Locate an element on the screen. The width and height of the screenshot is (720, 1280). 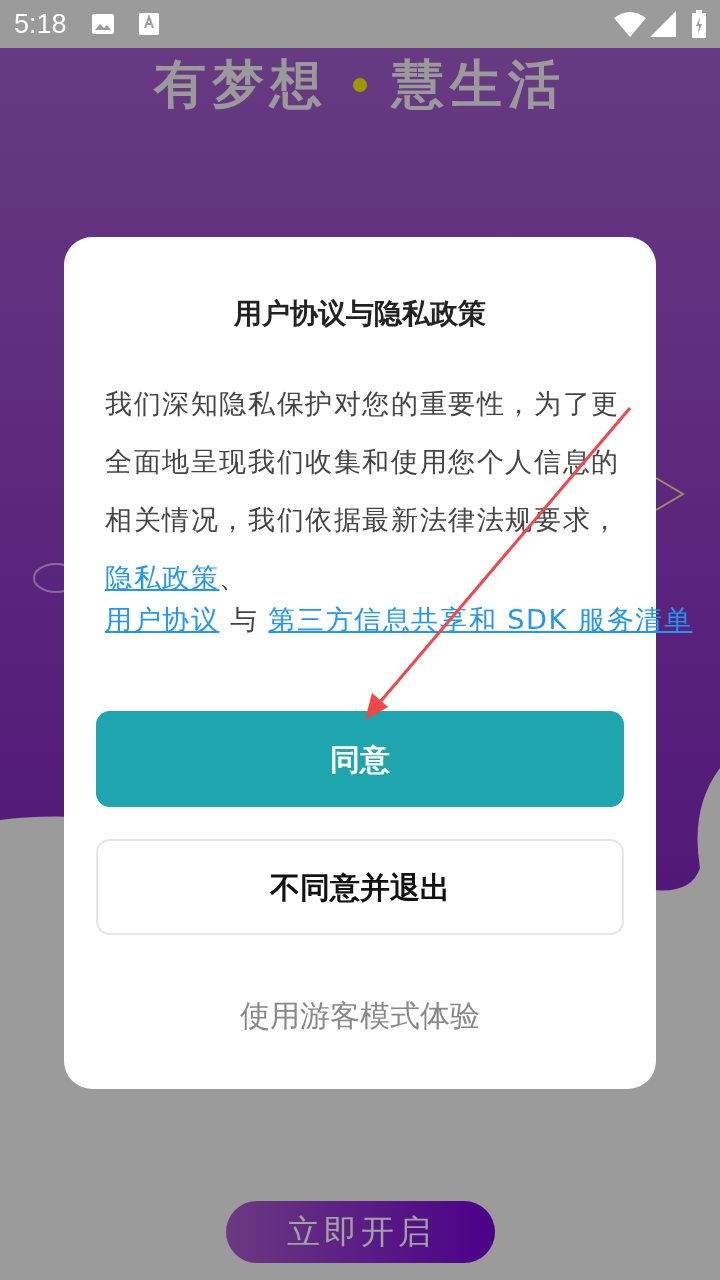
decline-exit-button: 不同意并退出 is located at coordinates (360, 887).